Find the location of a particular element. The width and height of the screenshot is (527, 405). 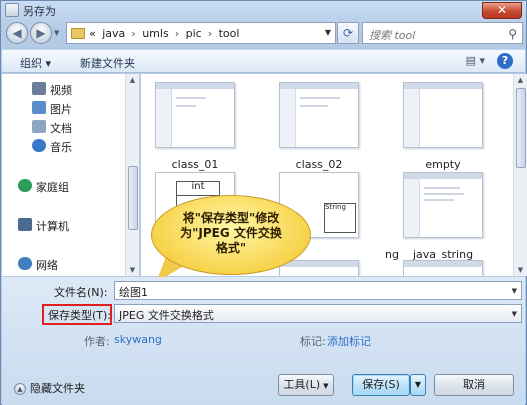

filename-field: 绘图1 ▼ is located at coordinates (318, 290).